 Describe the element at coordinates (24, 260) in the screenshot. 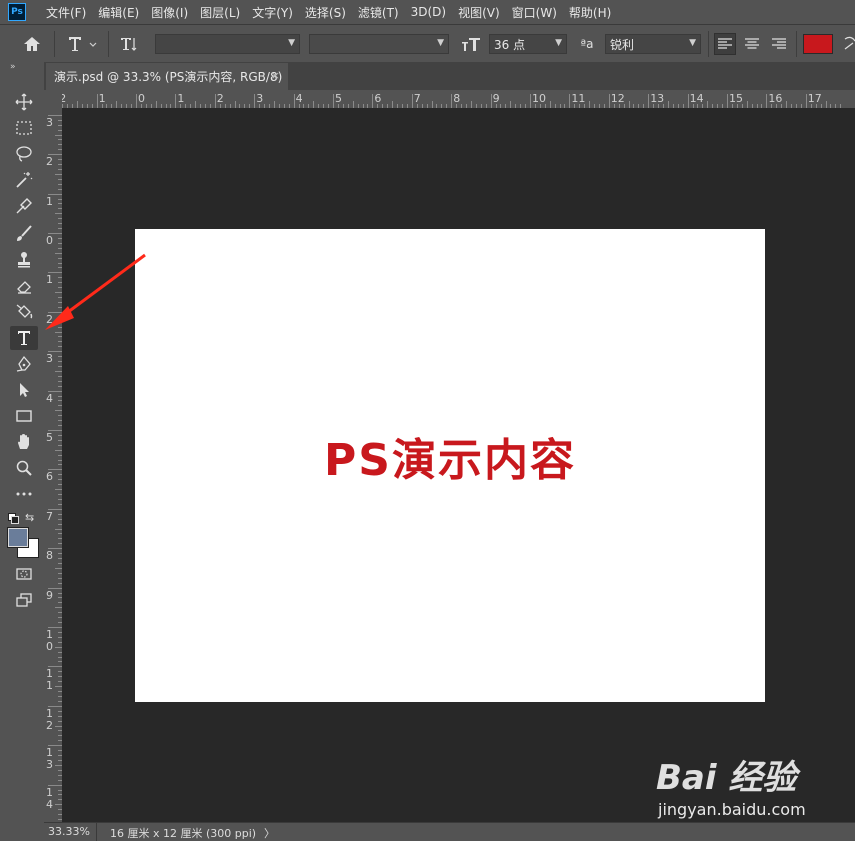

I see `stamp-icon` at that location.